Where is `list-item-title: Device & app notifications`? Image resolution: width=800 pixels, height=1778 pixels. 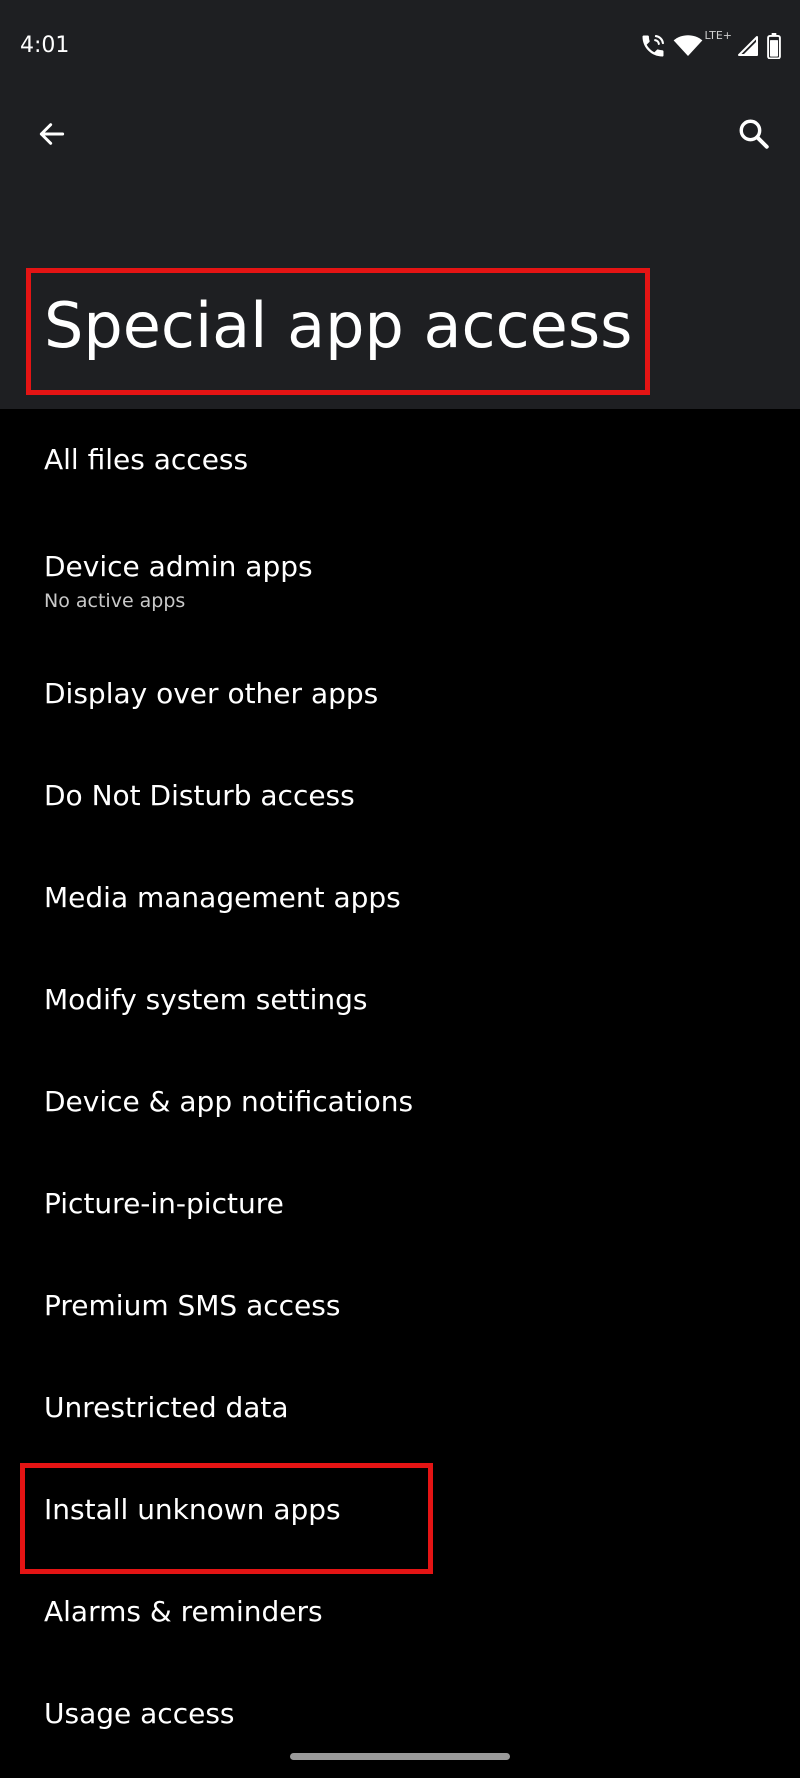 list-item-title: Device & app notifications is located at coordinates (229, 1101).